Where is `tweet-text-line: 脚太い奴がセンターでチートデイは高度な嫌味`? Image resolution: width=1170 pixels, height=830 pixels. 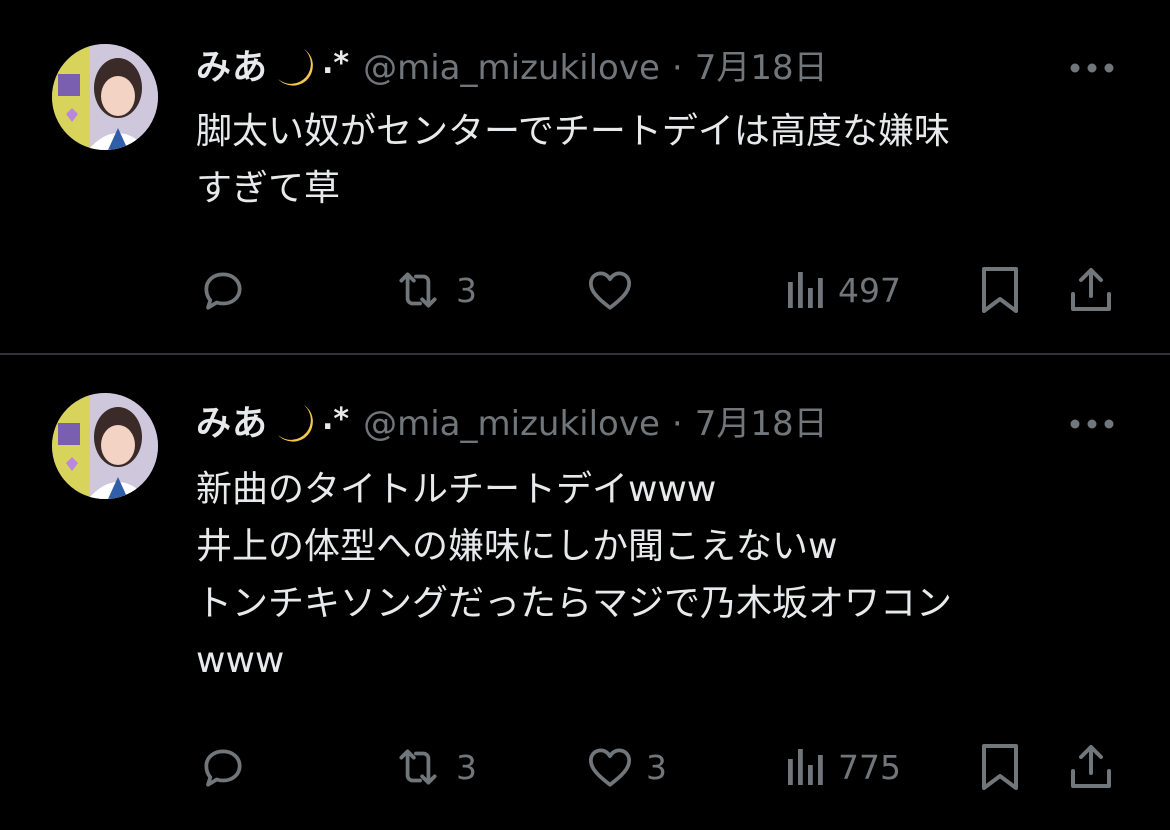
tweet-text-line: 脚太い奴がセンターでチートデイは高度な嫌味 is located at coordinates (573, 131).